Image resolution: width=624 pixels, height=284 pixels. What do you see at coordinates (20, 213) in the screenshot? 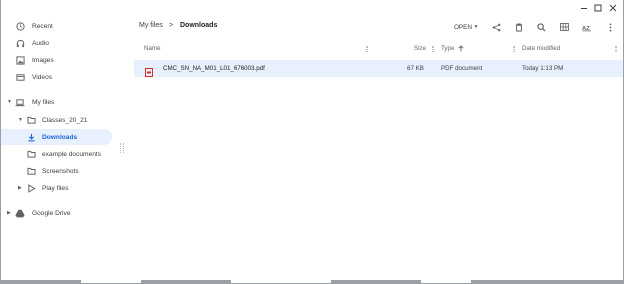
I see `drive-icon` at bounding box center [20, 213].